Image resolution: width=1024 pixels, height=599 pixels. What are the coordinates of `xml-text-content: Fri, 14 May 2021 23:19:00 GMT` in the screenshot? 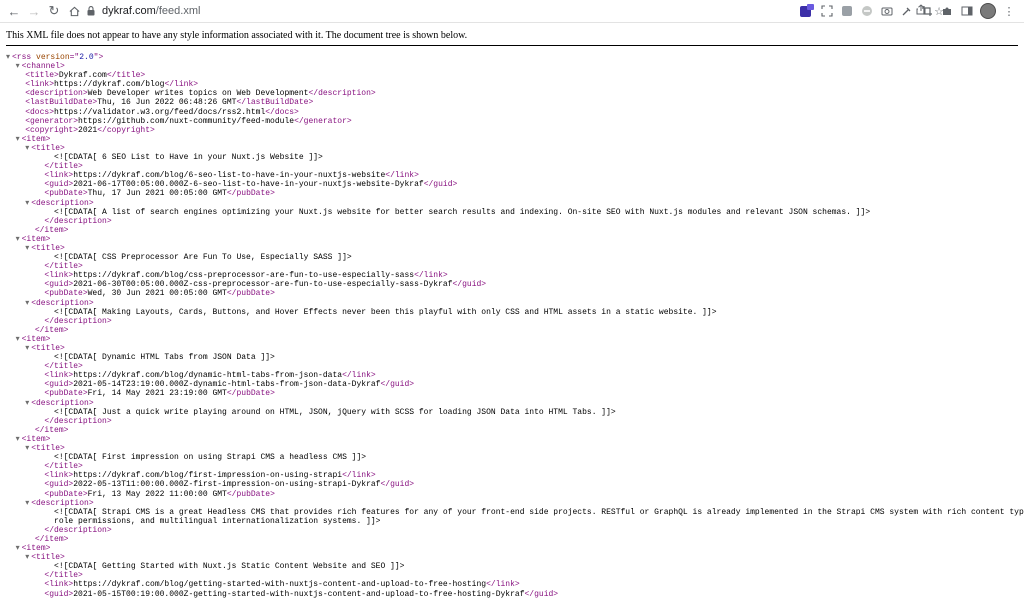 It's located at (157, 394).